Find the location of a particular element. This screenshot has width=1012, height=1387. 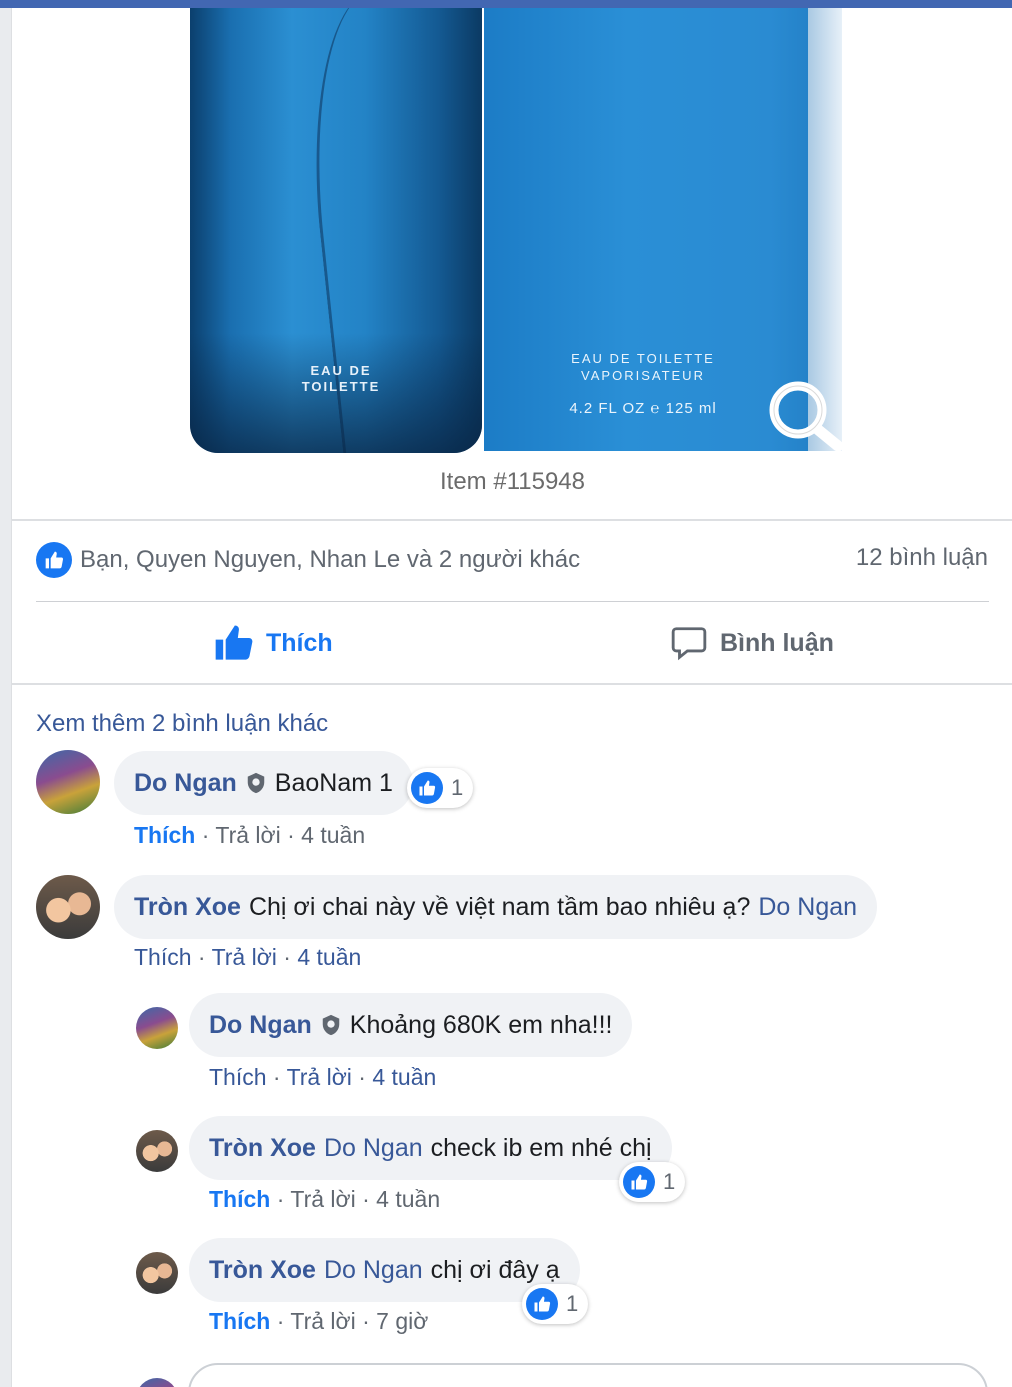

perfume-bottle: EAU DE TOILETTE is located at coordinates (336, 230).